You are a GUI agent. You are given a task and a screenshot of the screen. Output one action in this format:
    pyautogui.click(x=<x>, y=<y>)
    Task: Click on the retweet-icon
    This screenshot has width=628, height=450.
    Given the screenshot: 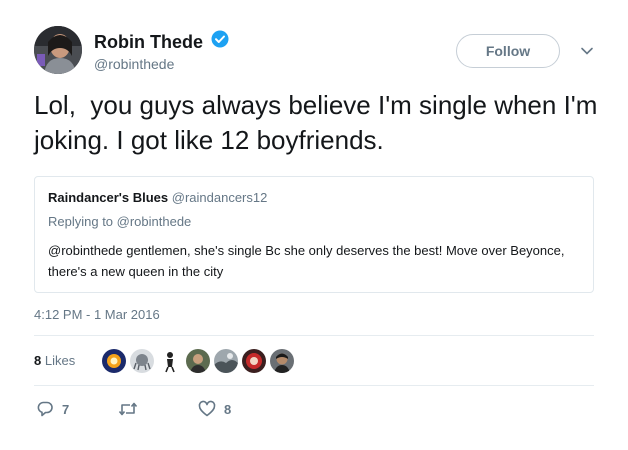 What is the action you would take?
    pyautogui.click(x=128, y=409)
    